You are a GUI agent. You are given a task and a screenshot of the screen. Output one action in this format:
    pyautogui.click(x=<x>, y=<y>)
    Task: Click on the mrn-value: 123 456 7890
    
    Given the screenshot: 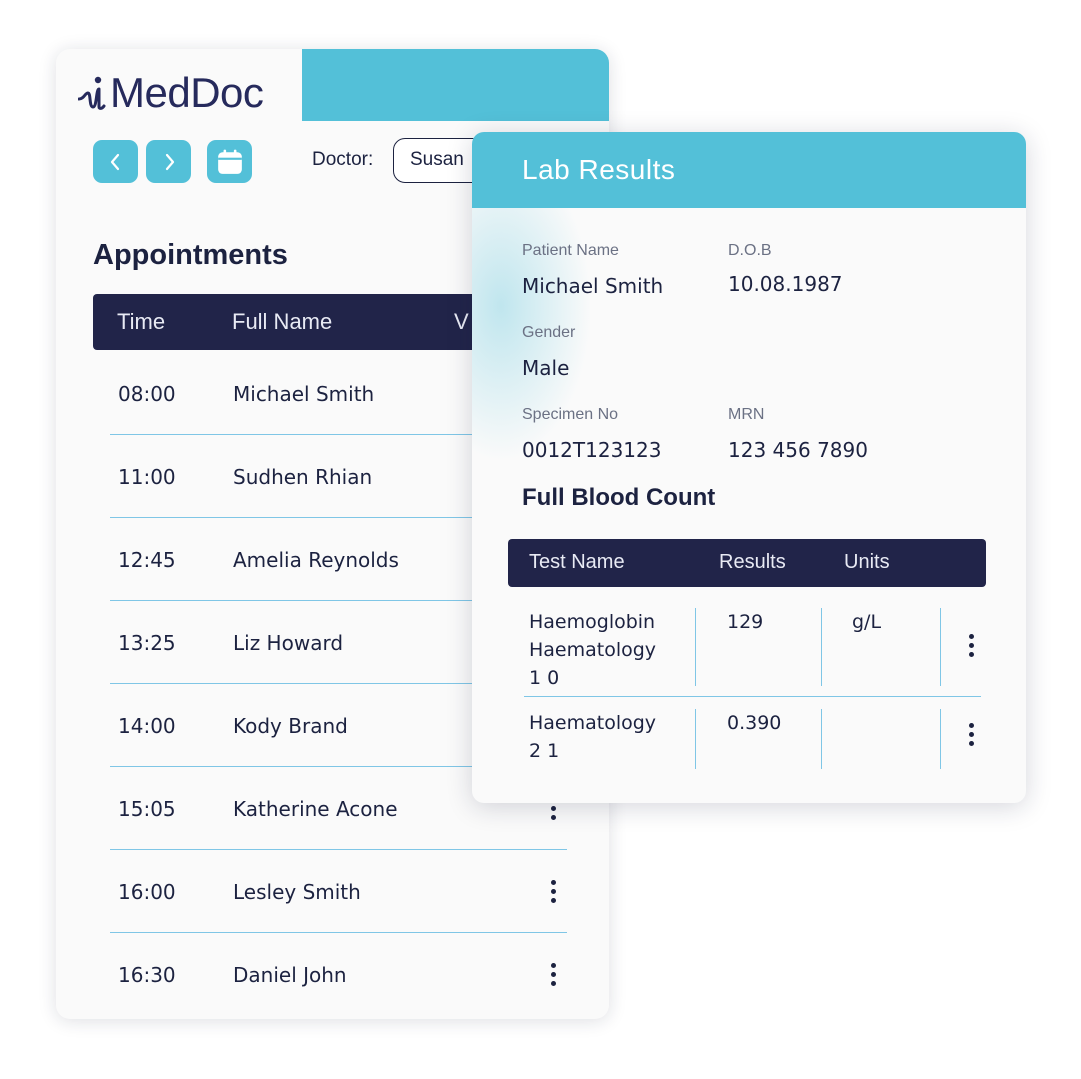 What is the action you would take?
    pyautogui.click(x=798, y=450)
    